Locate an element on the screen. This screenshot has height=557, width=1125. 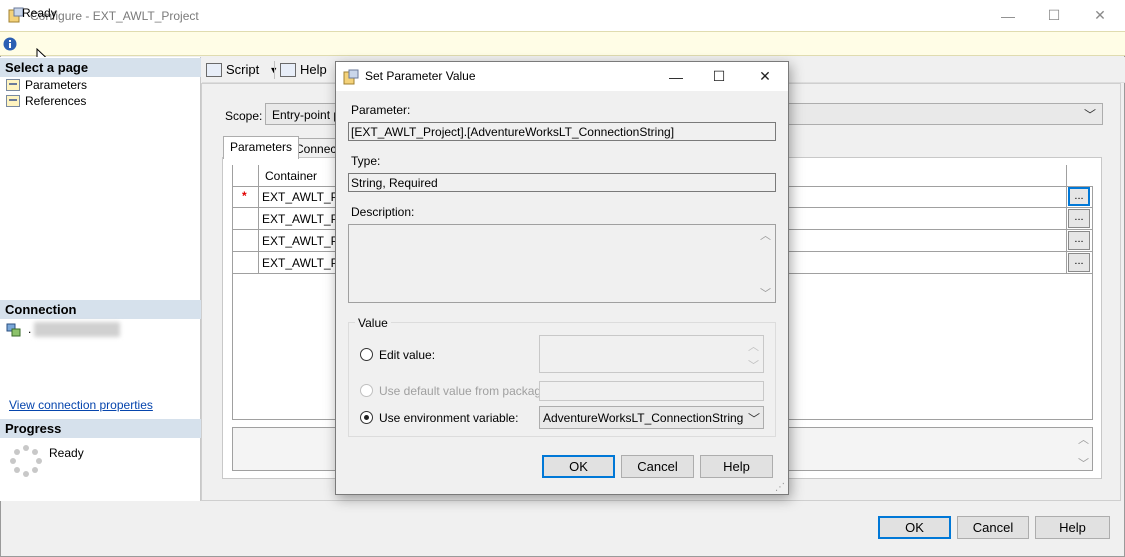
help-toolbar-button: Help is located at coordinates (303, 69).